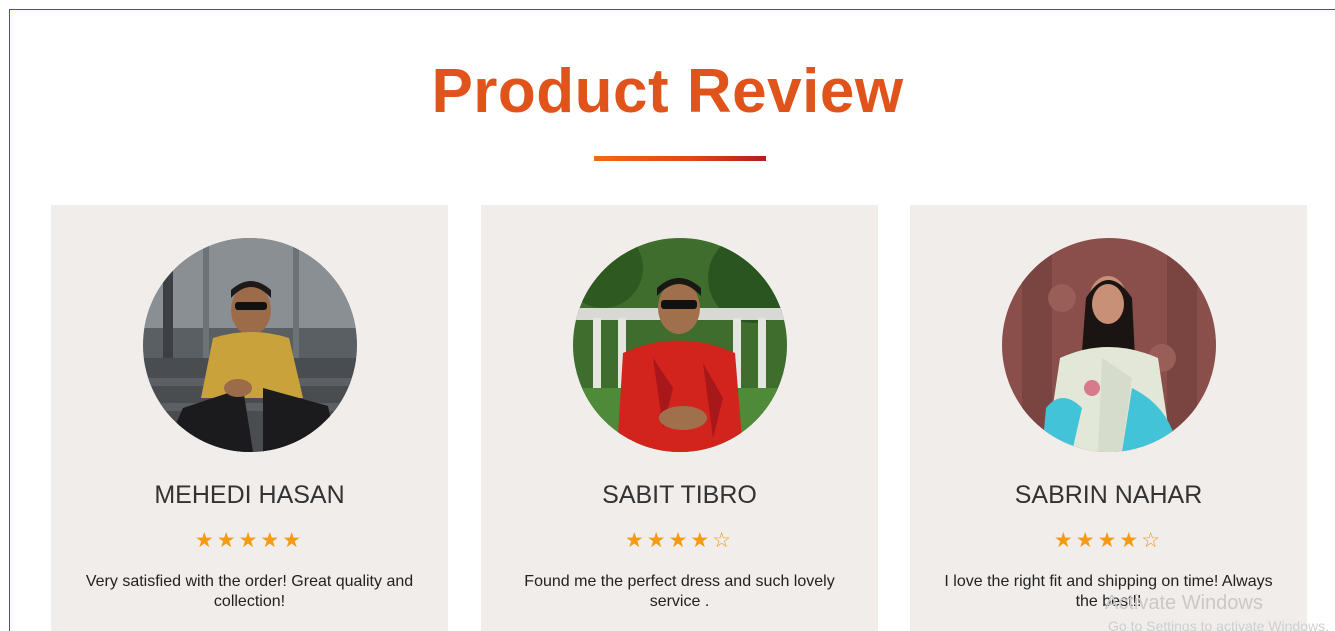 The image size is (1335, 631). I want to click on title-underline, so click(680, 158).